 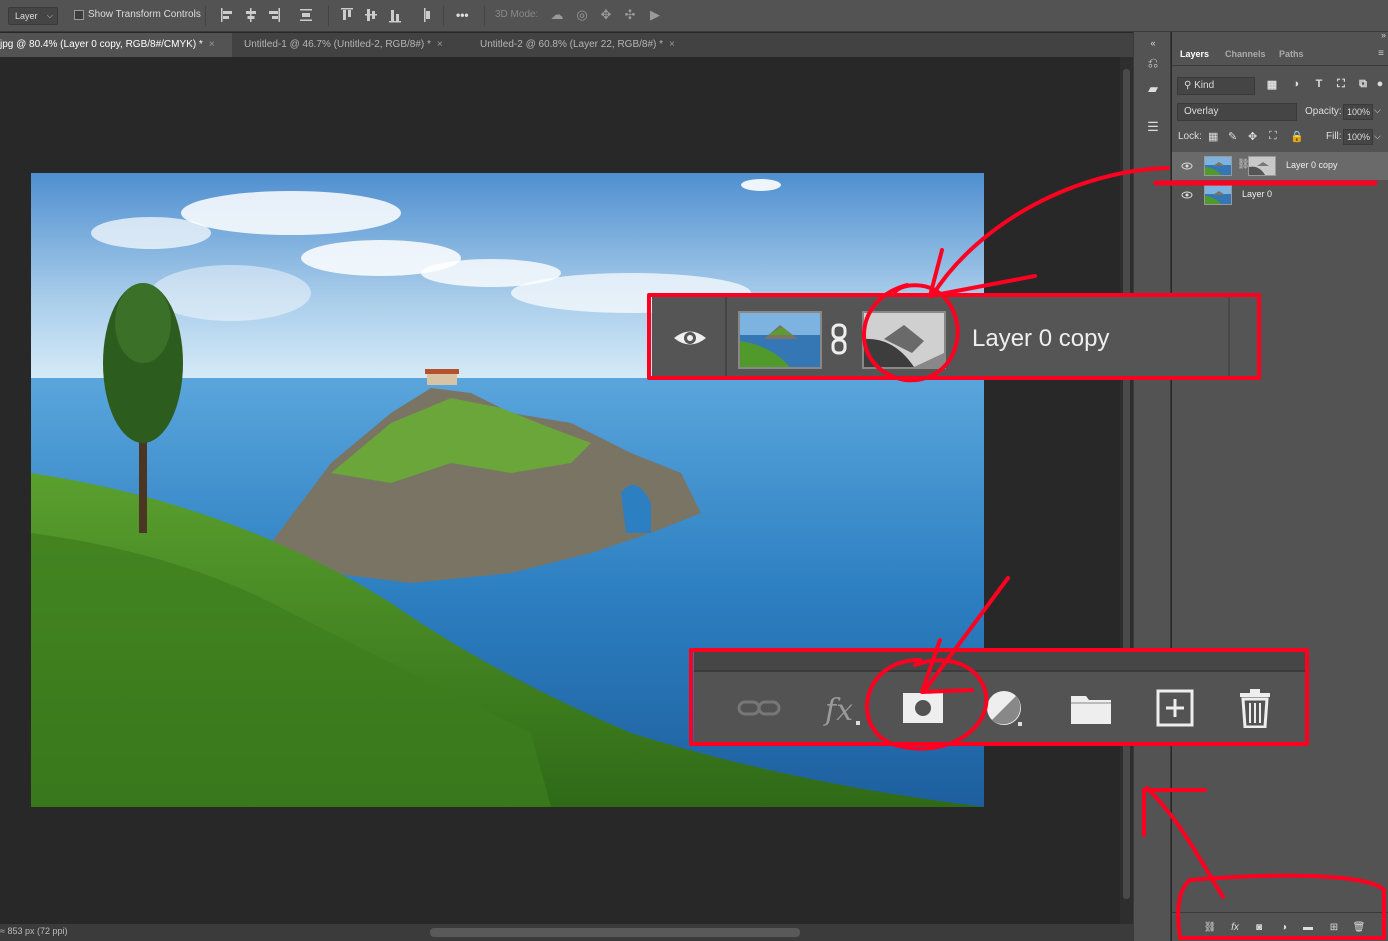 What do you see at coordinates (462, 15) in the screenshot?
I see `more-options-icon: •••` at bounding box center [462, 15].